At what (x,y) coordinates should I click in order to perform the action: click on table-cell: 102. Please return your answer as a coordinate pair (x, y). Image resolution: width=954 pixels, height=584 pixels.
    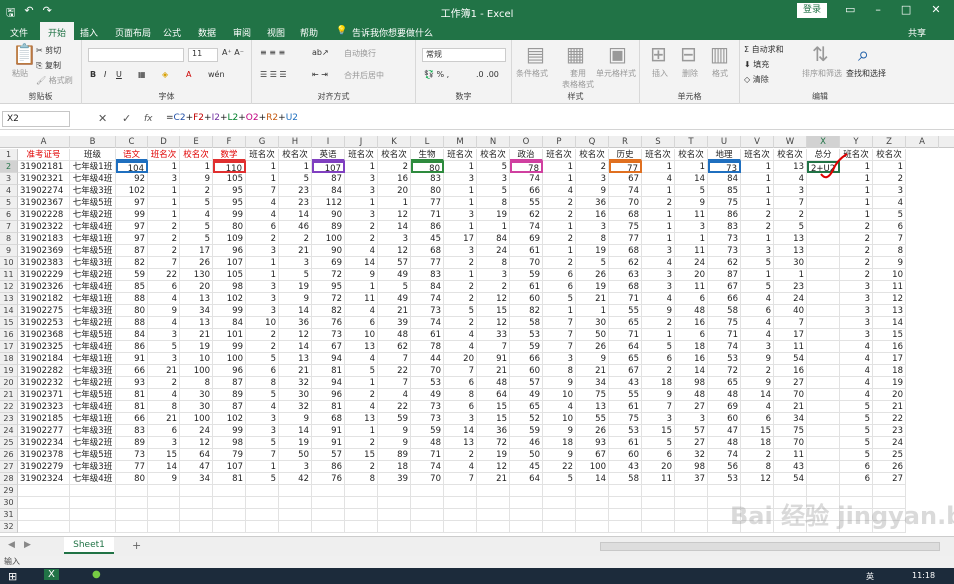
    Looking at the image, I should click on (229, 419).